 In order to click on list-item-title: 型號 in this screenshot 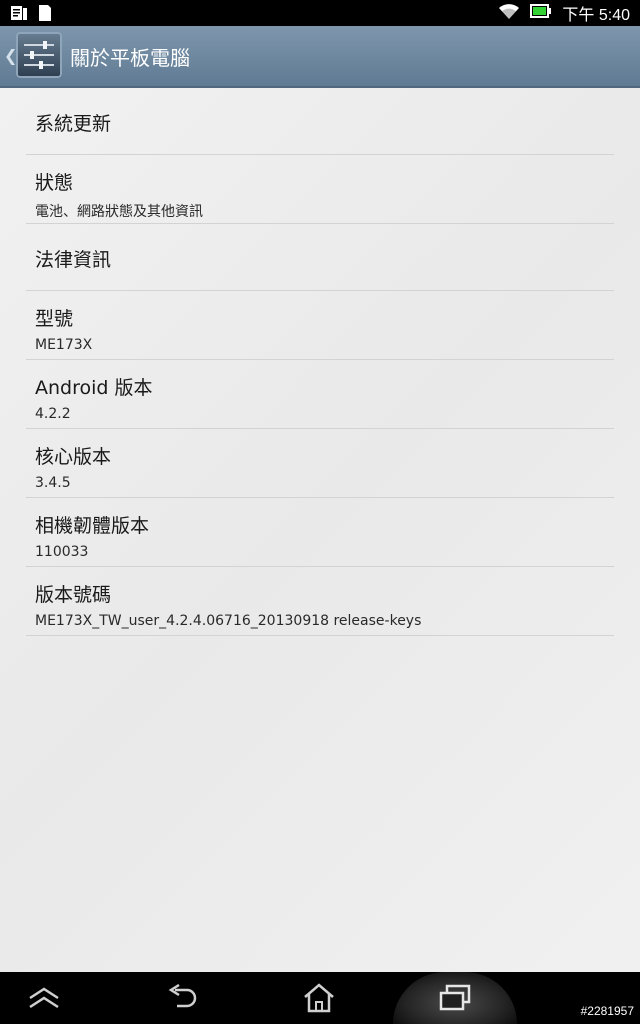, I will do `click(54, 319)`.